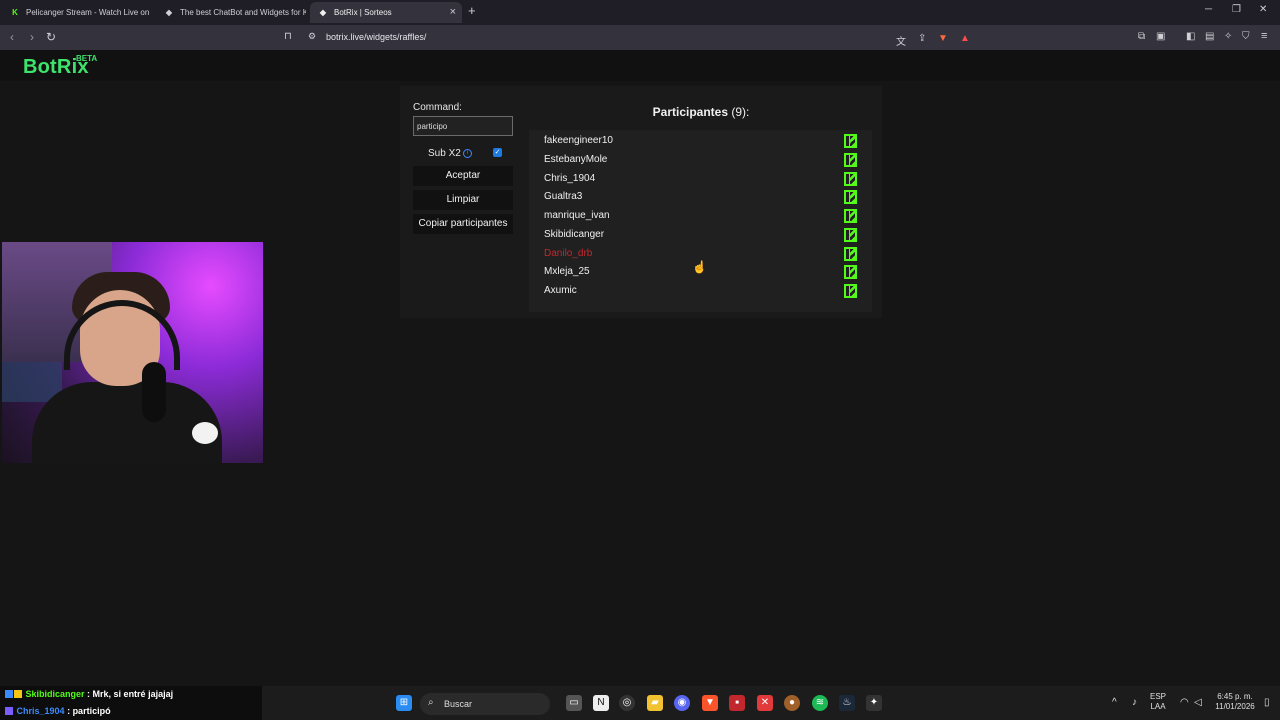 The image size is (1280, 720). What do you see at coordinates (1267, 702) in the screenshot?
I see `notification-icon: ▯` at bounding box center [1267, 702].